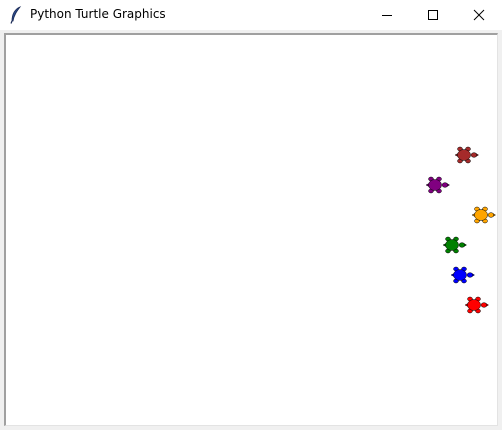 The height and width of the screenshot is (430, 502). I want to click on minimize-icon, so click(387, 15).